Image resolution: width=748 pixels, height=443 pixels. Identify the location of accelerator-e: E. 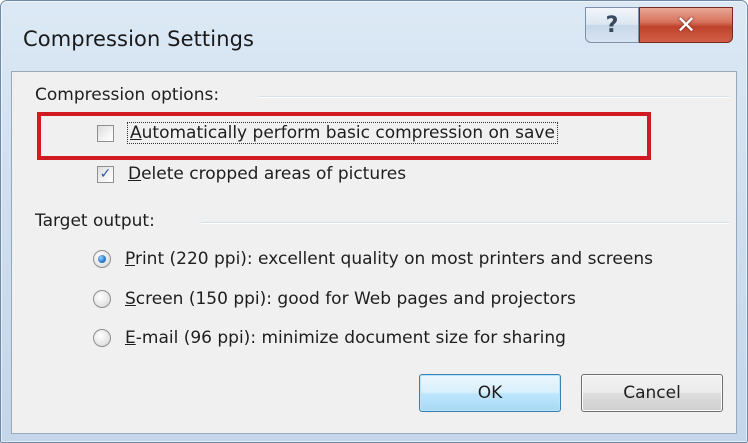
(130, 338).